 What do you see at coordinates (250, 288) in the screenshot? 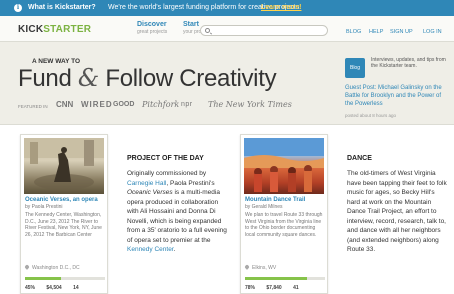
I see `stat-funded: 78%` at bounding box center [250, 288].